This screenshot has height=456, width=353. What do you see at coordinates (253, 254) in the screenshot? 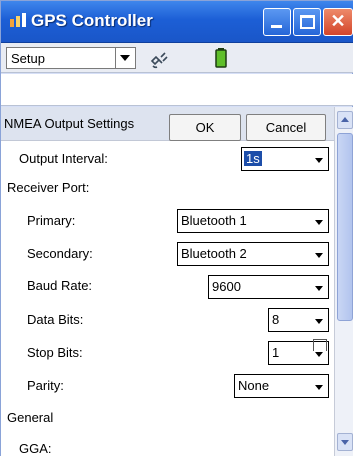
I see `secondary-select: Bluetooth 2` at bounding box center [253, 254].